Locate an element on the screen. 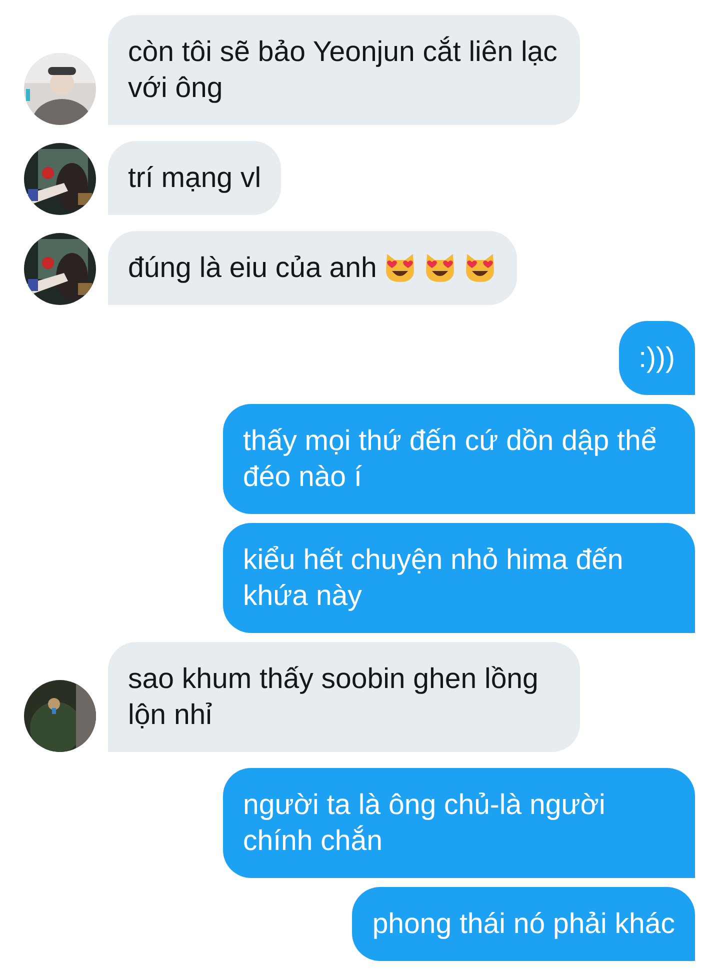  message-text: còn tôi sẽ bảo Yeonjun cắt liên lạc với ông is located at coordinates (343, 70).